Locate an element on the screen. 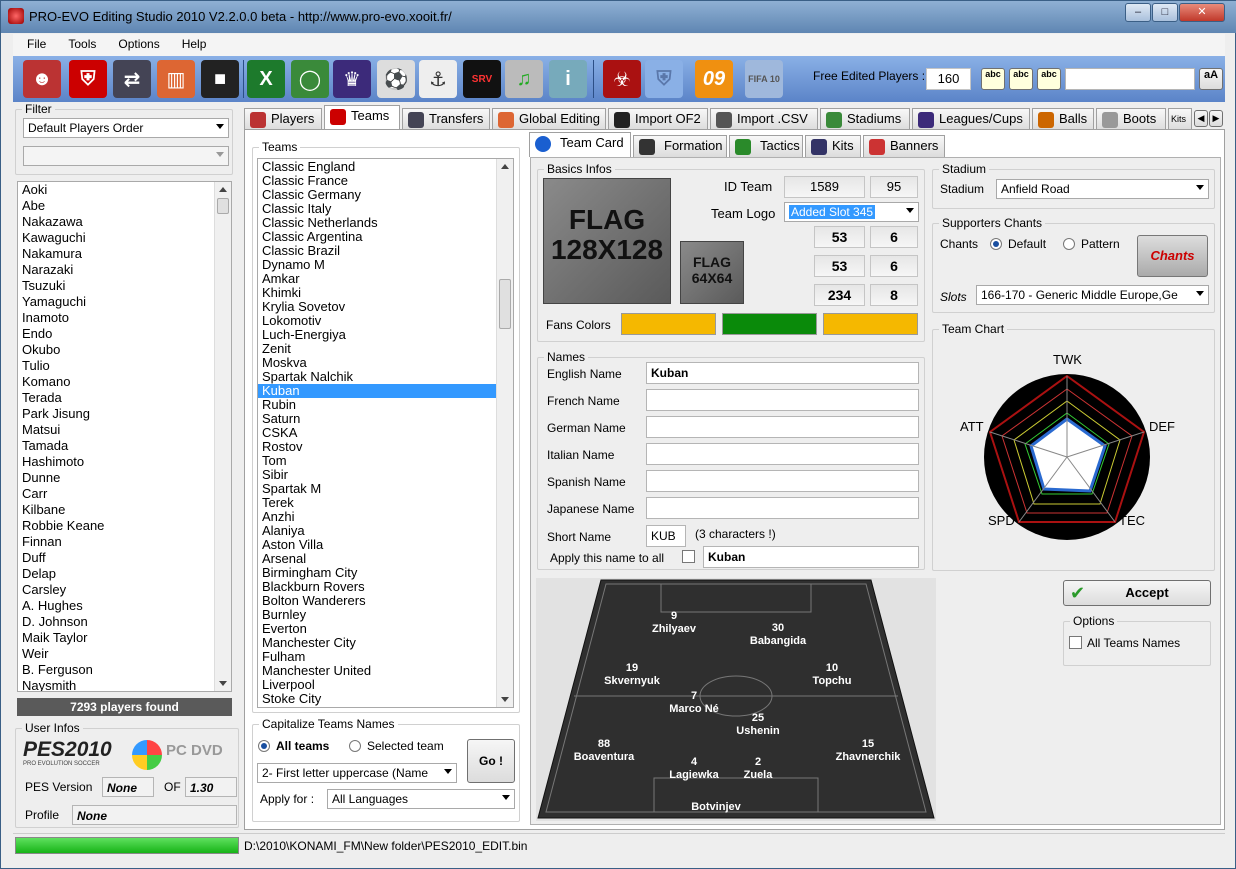 The width and height of the screenshot is (1236, 869). teams-tool-icon: ⛨ is located at coordinates (88, 79).